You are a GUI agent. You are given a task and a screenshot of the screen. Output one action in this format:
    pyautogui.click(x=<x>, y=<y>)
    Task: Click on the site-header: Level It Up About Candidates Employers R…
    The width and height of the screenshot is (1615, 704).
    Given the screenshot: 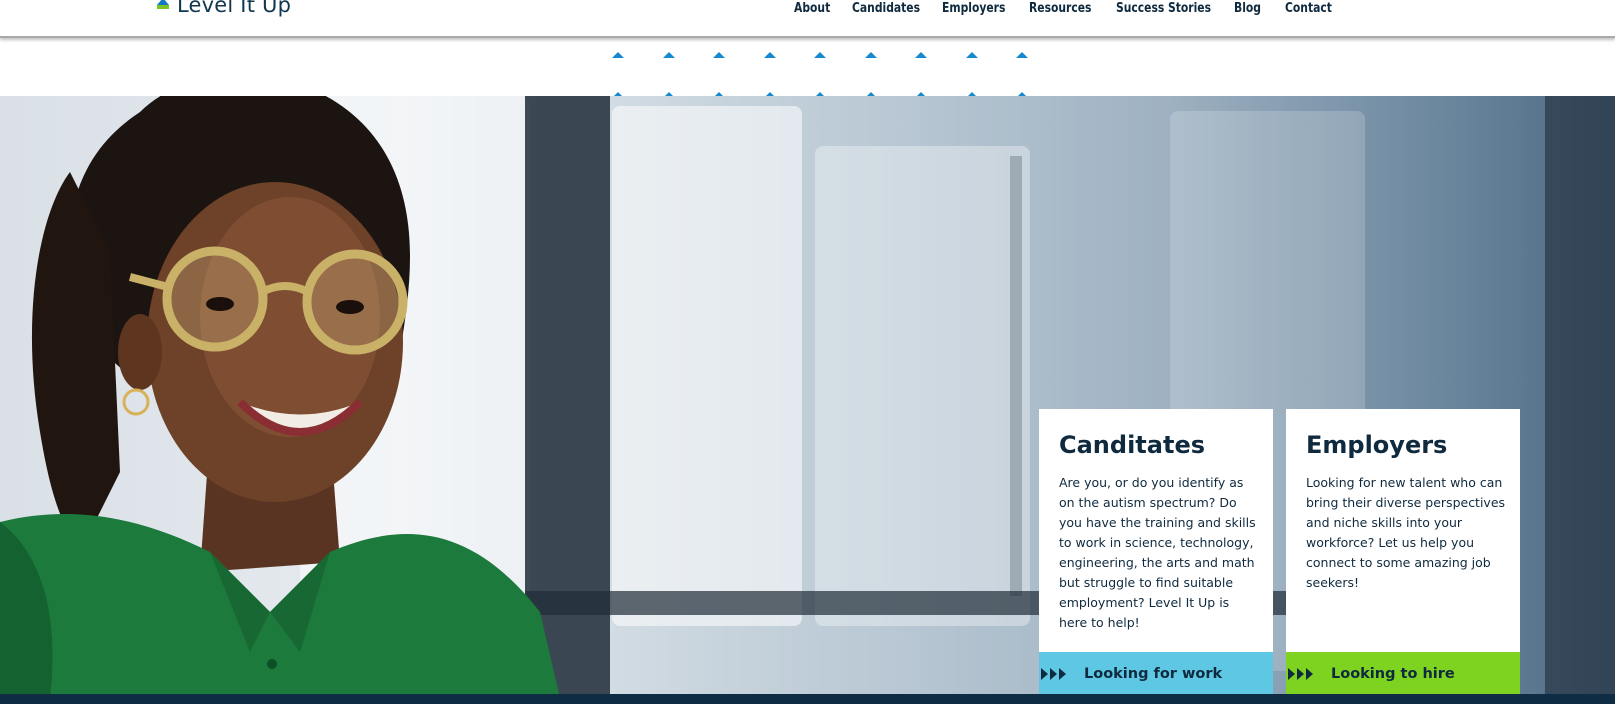 What is the action you would take?
    pyautogui.click(x=807, y=19)
    